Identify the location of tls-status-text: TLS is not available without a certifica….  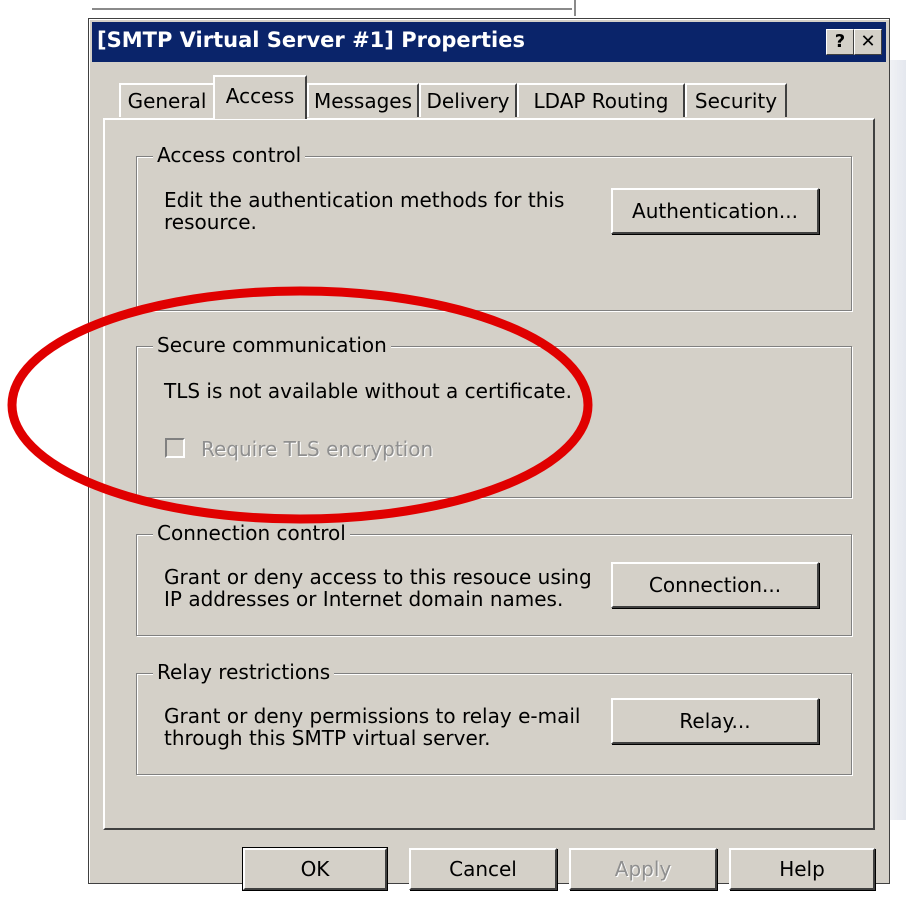
(368, 391).